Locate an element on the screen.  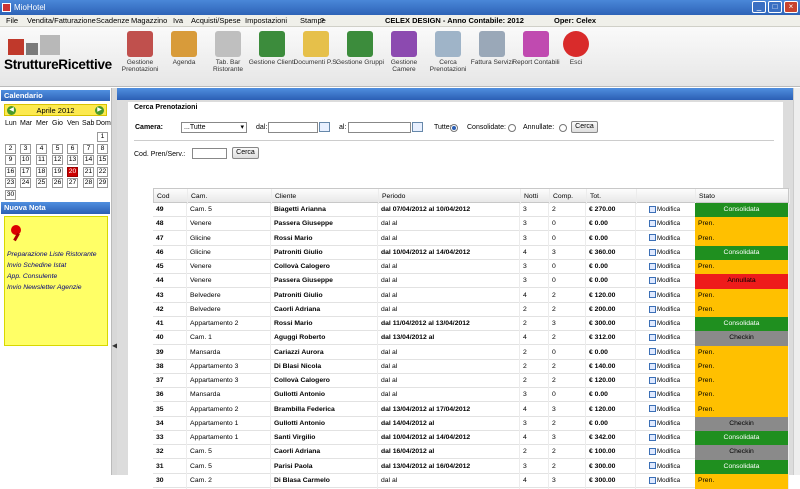
dal-calendar-icon is located at coordinates (324, 127).